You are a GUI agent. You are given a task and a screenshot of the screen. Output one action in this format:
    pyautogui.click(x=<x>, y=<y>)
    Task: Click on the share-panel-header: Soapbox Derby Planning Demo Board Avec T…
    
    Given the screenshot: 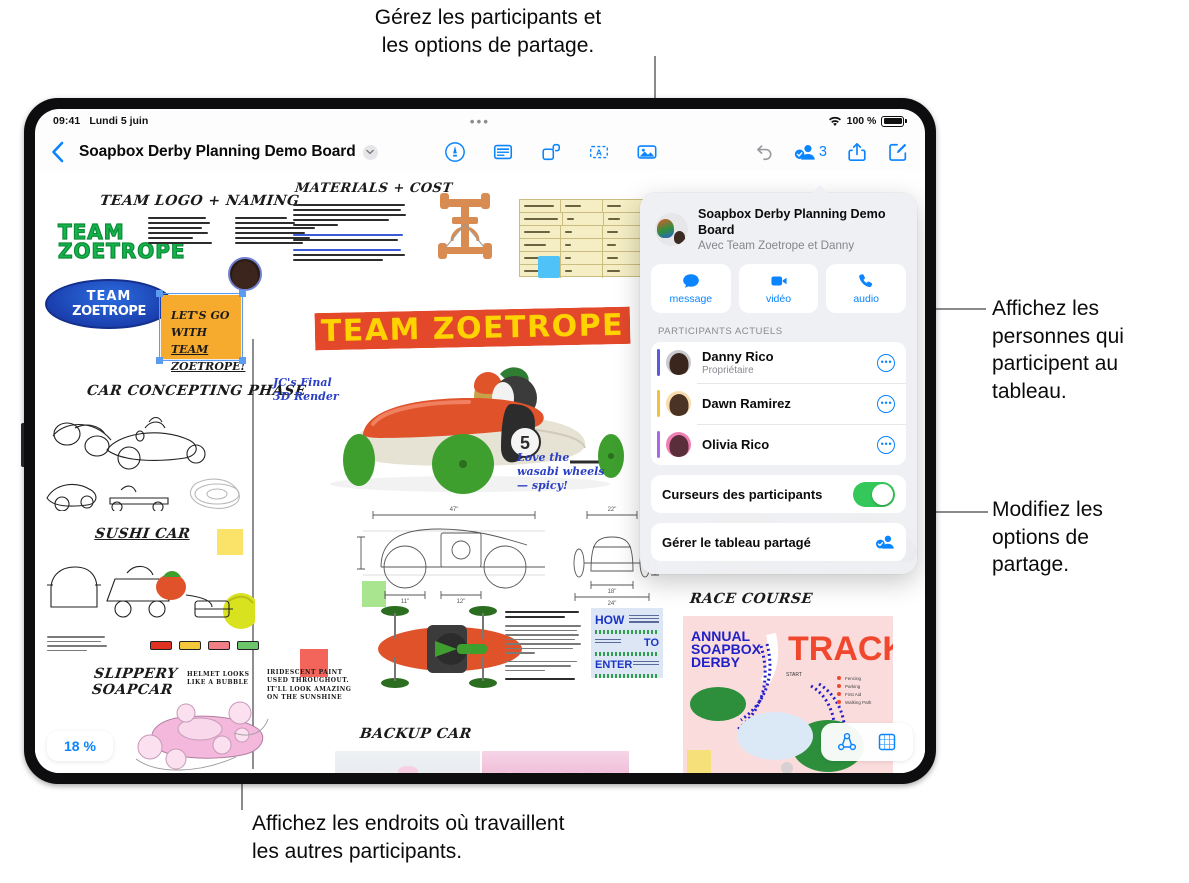 What is the action you would take?
    pyautogui.click(x=778, y=228)
    